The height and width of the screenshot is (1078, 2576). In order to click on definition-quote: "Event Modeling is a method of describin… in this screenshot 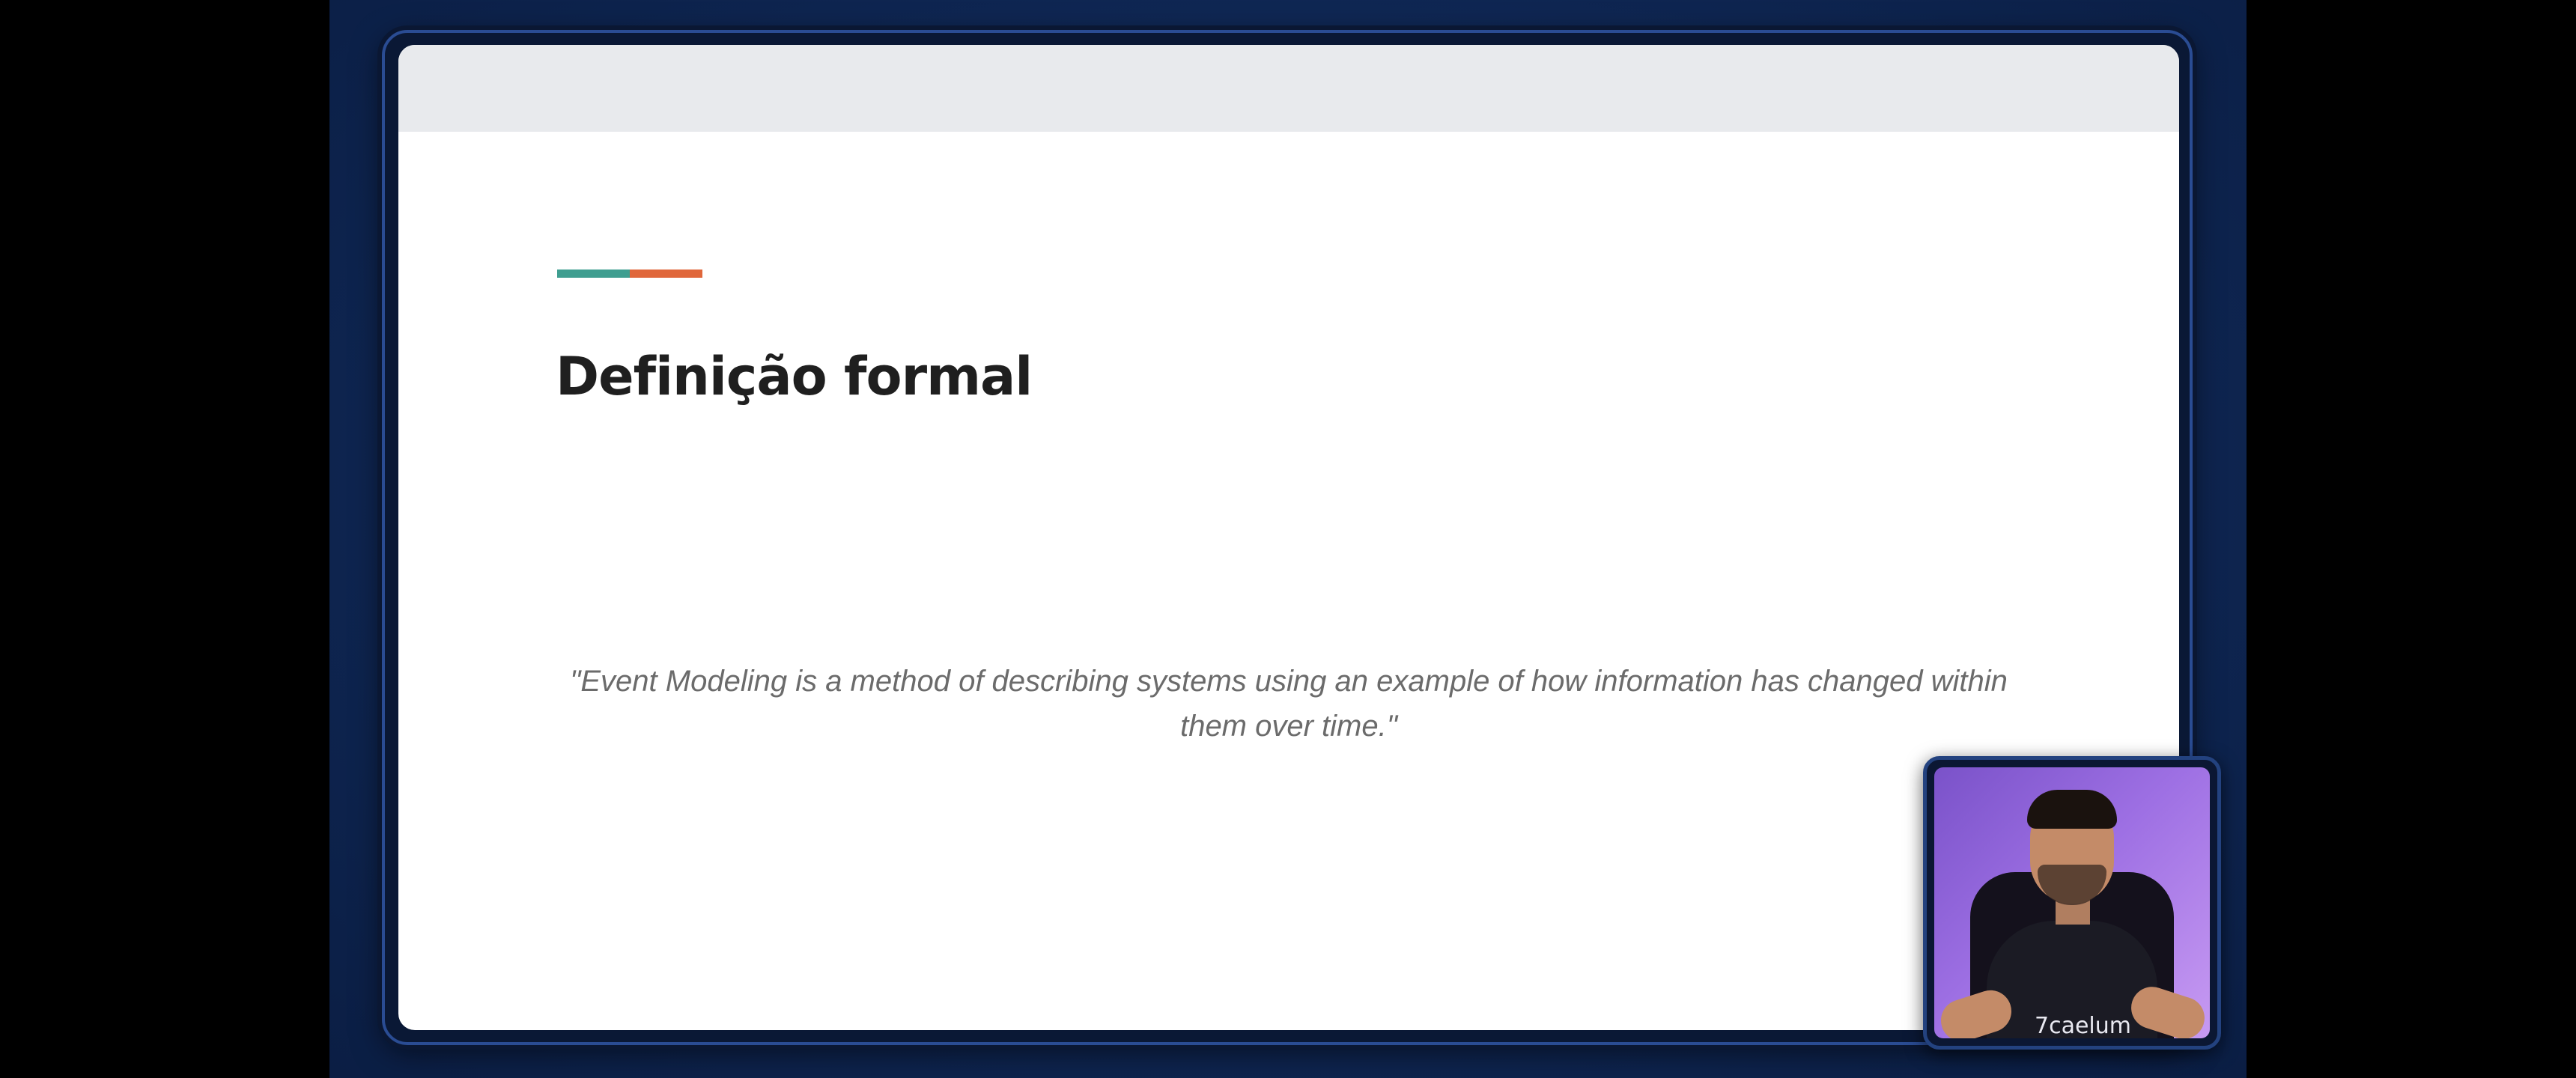, I will do `click(1289, 704)`.